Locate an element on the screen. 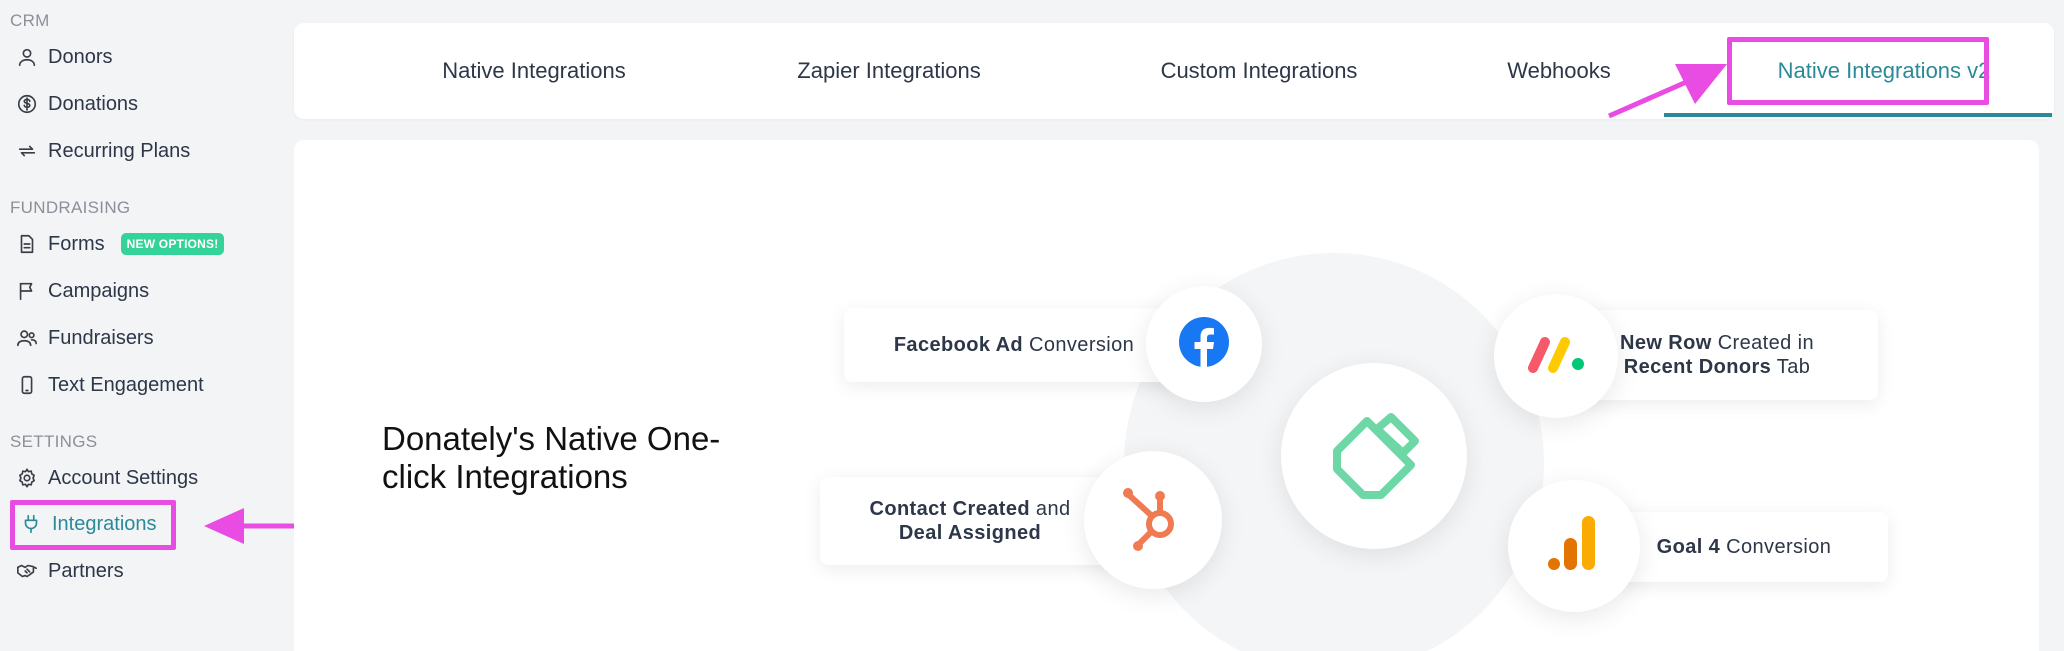 The width and height of the screenshot is (2064, 651). sidebar-item-campaigns: Campaigns is located at coordinates (82, 291).